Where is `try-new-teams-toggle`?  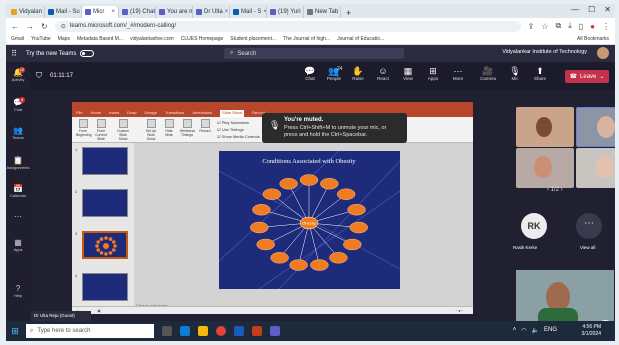
try-new-teams-toggle is located at coordinates (87, 53).